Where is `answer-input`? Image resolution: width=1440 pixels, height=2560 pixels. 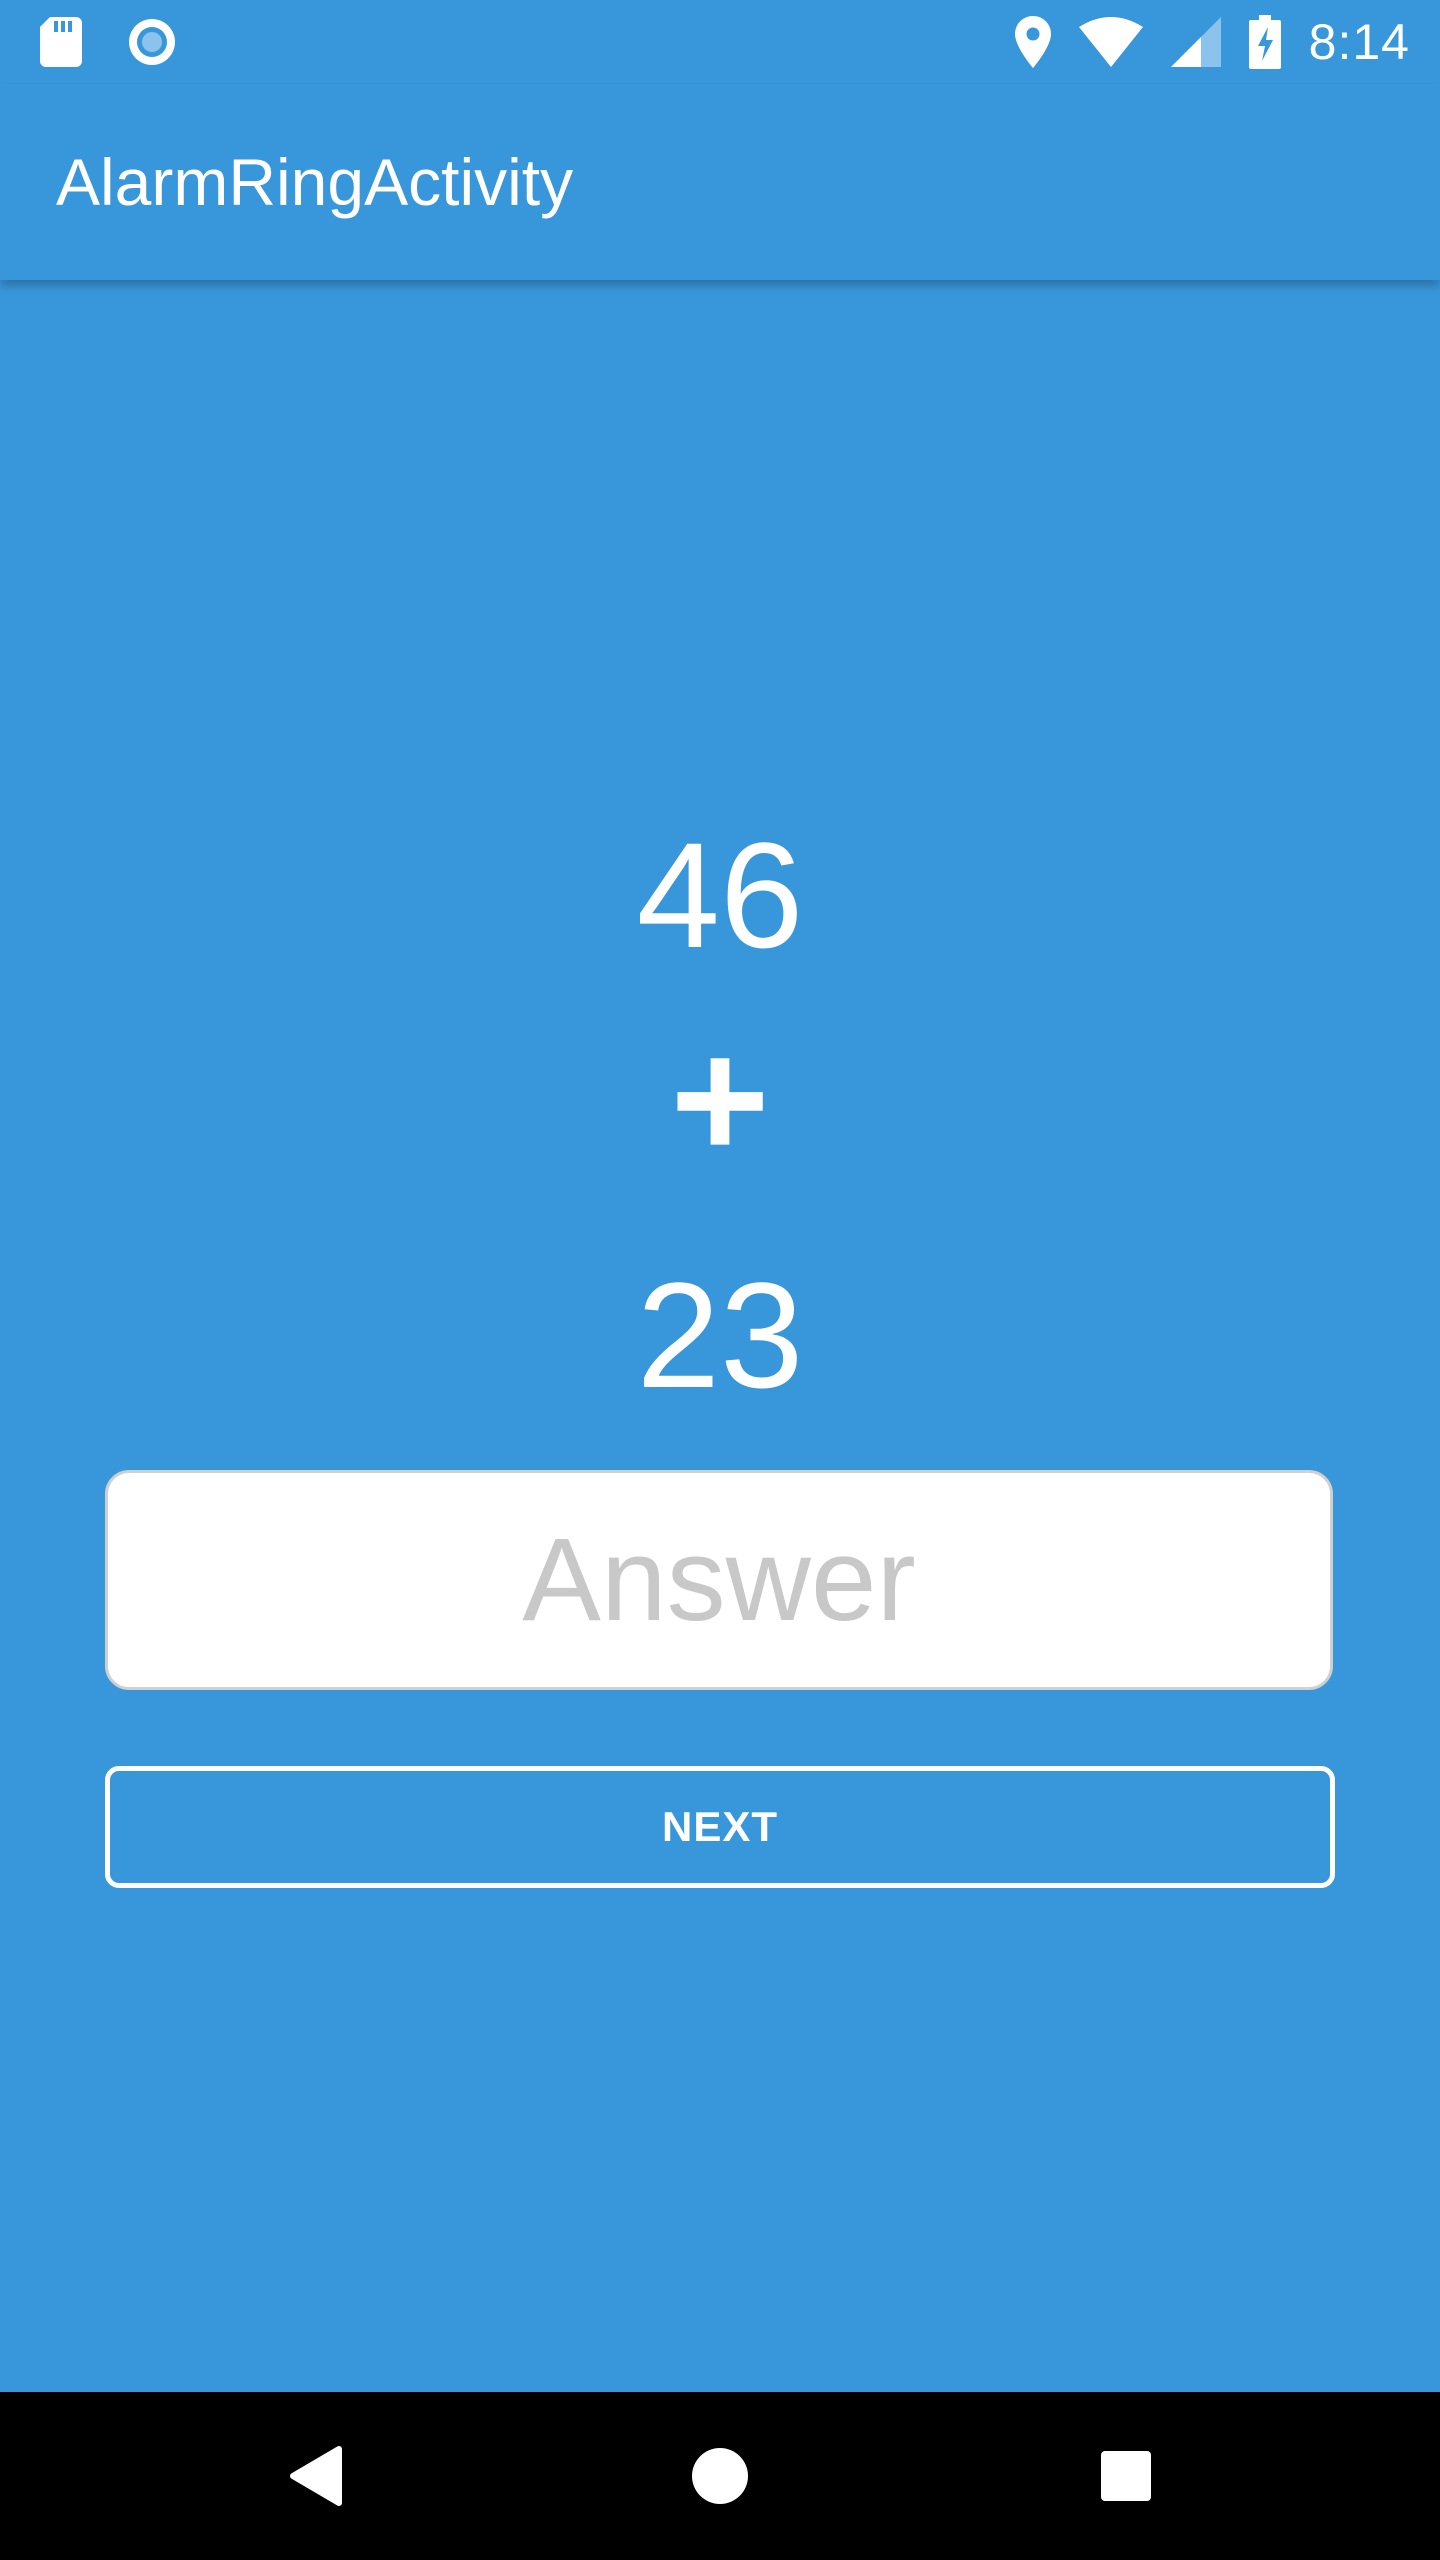
answer-input is located at coordinates (719, 1580).